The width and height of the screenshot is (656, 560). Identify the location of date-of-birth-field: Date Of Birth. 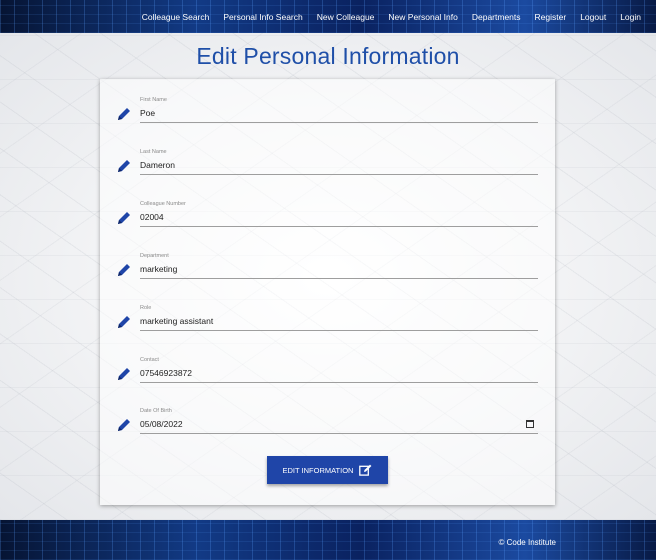
(327, 420).